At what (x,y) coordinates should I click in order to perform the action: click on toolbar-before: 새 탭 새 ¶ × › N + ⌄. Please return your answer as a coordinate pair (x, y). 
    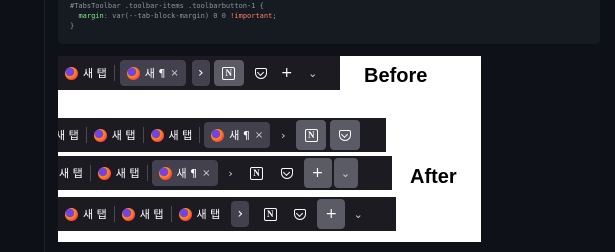
    Looking at the image, I should click on (199, 73).